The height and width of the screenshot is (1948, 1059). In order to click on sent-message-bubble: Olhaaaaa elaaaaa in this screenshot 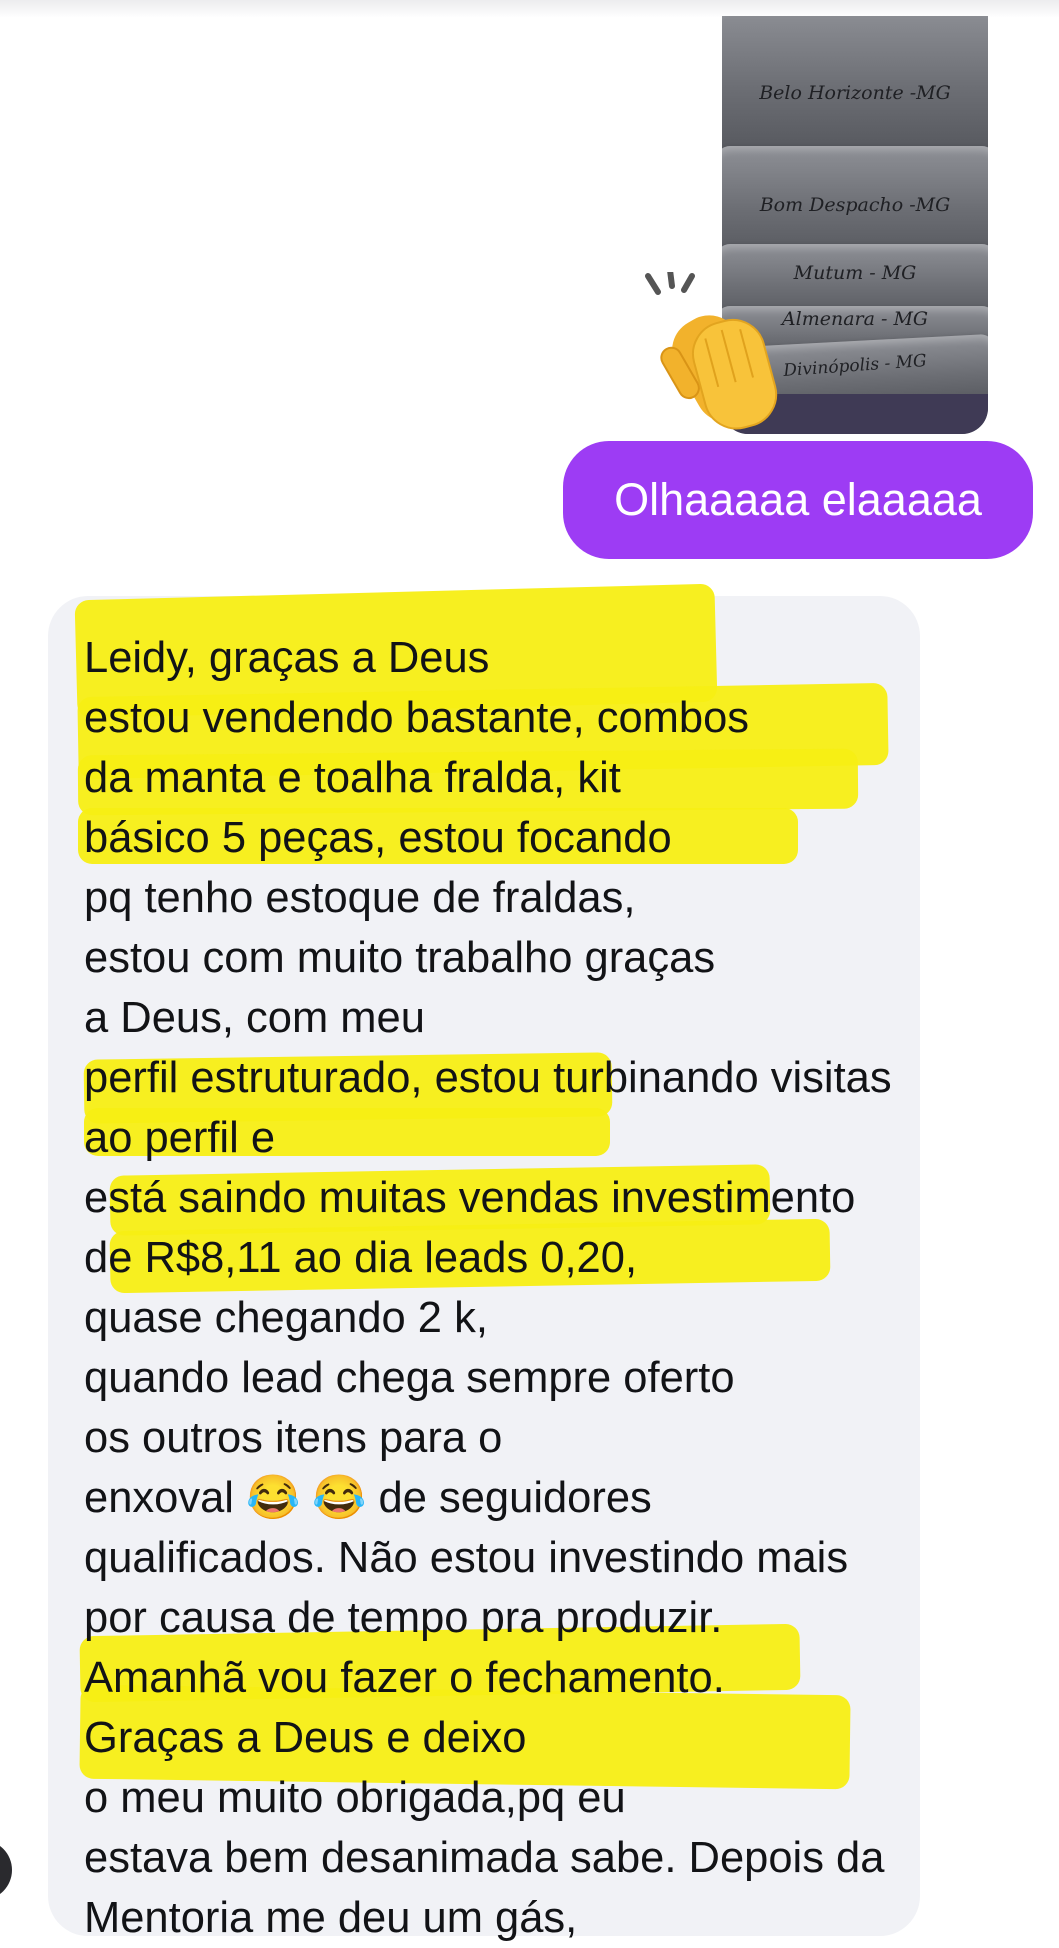, I will do `click(798, 500)`.